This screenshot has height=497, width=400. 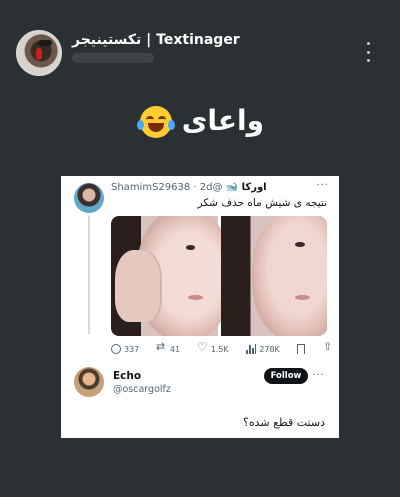 I want to click on like-count: 1.5K, so click(x=219, y=349).